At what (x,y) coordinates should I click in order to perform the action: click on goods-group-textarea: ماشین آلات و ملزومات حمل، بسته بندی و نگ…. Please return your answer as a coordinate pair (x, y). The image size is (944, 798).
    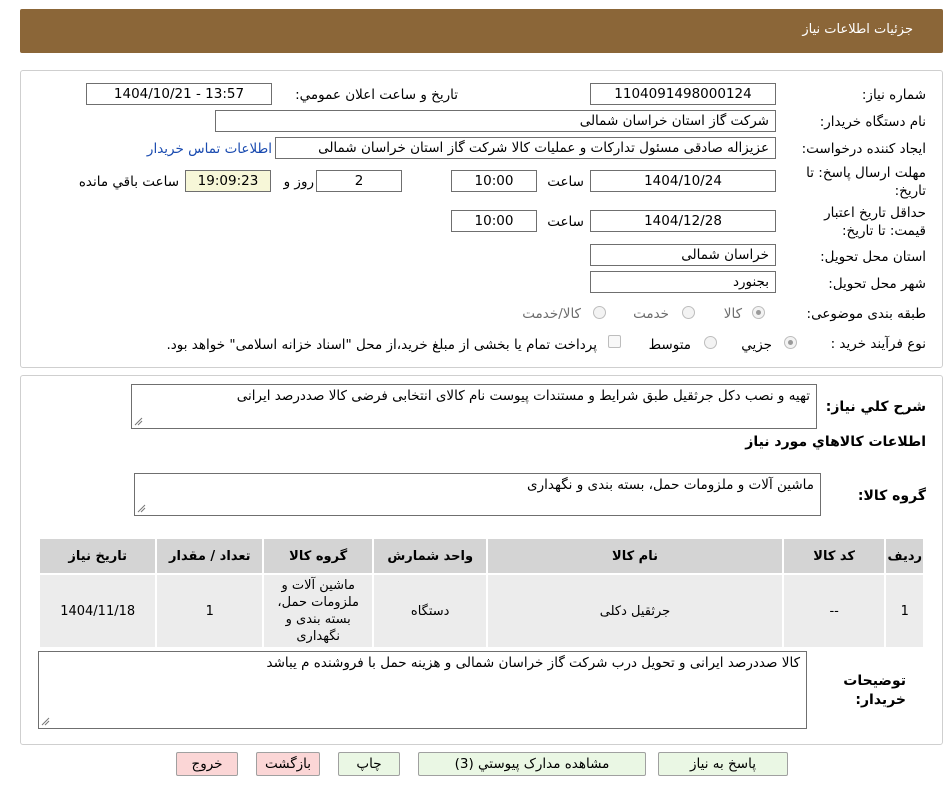
    Looking at the image, I should click on (477, 494).